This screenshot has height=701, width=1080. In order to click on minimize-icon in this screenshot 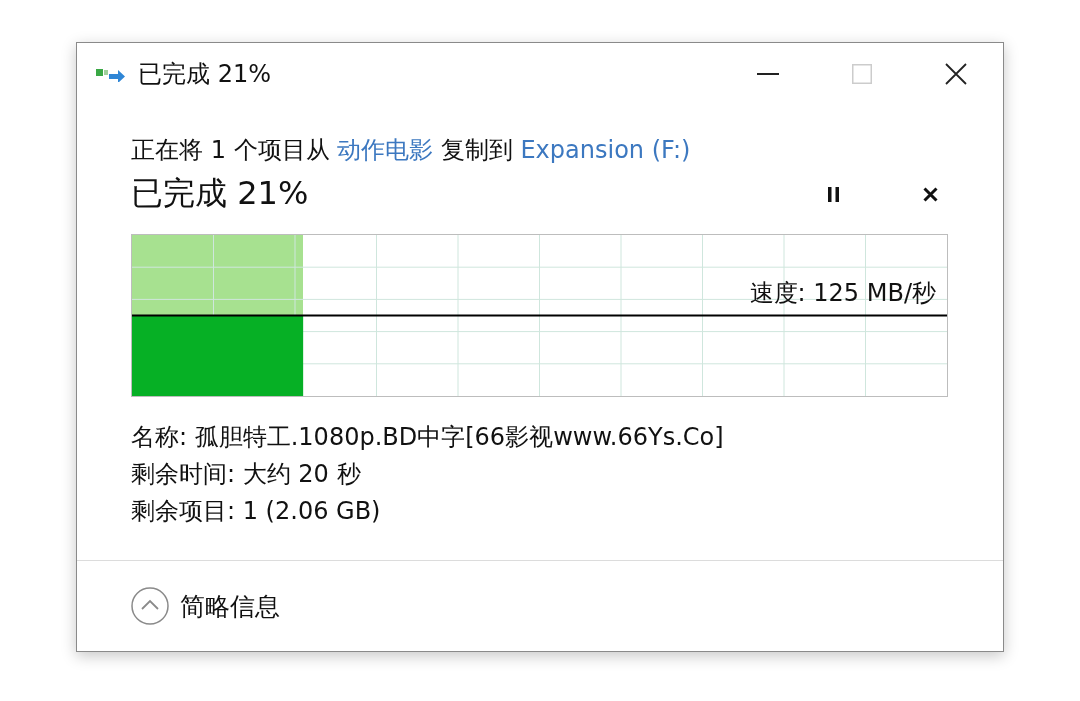, I will do `click(768, 74)`.